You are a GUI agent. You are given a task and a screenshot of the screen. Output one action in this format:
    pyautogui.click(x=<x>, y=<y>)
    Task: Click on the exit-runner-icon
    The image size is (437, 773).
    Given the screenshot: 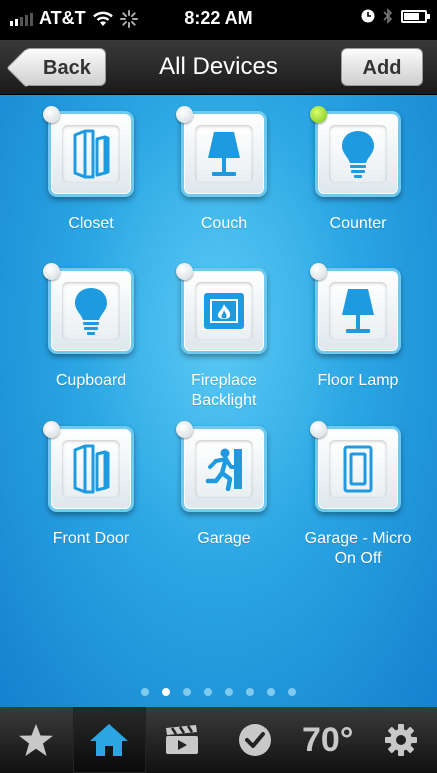 What is the action you would take?
    pyautogui.click(x=223, y=469)
    